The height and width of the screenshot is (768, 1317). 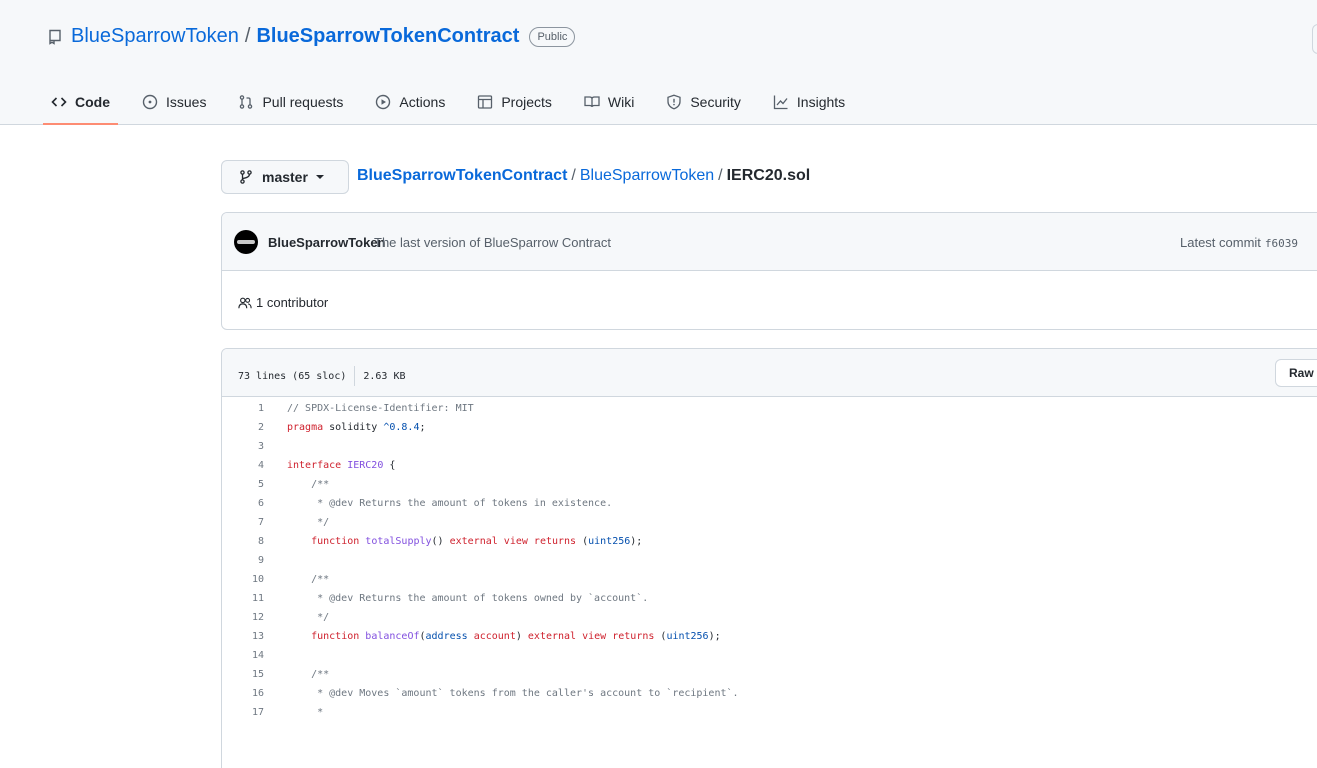 I want to click on code-line: 10 /**, so click(x=769, y=579).